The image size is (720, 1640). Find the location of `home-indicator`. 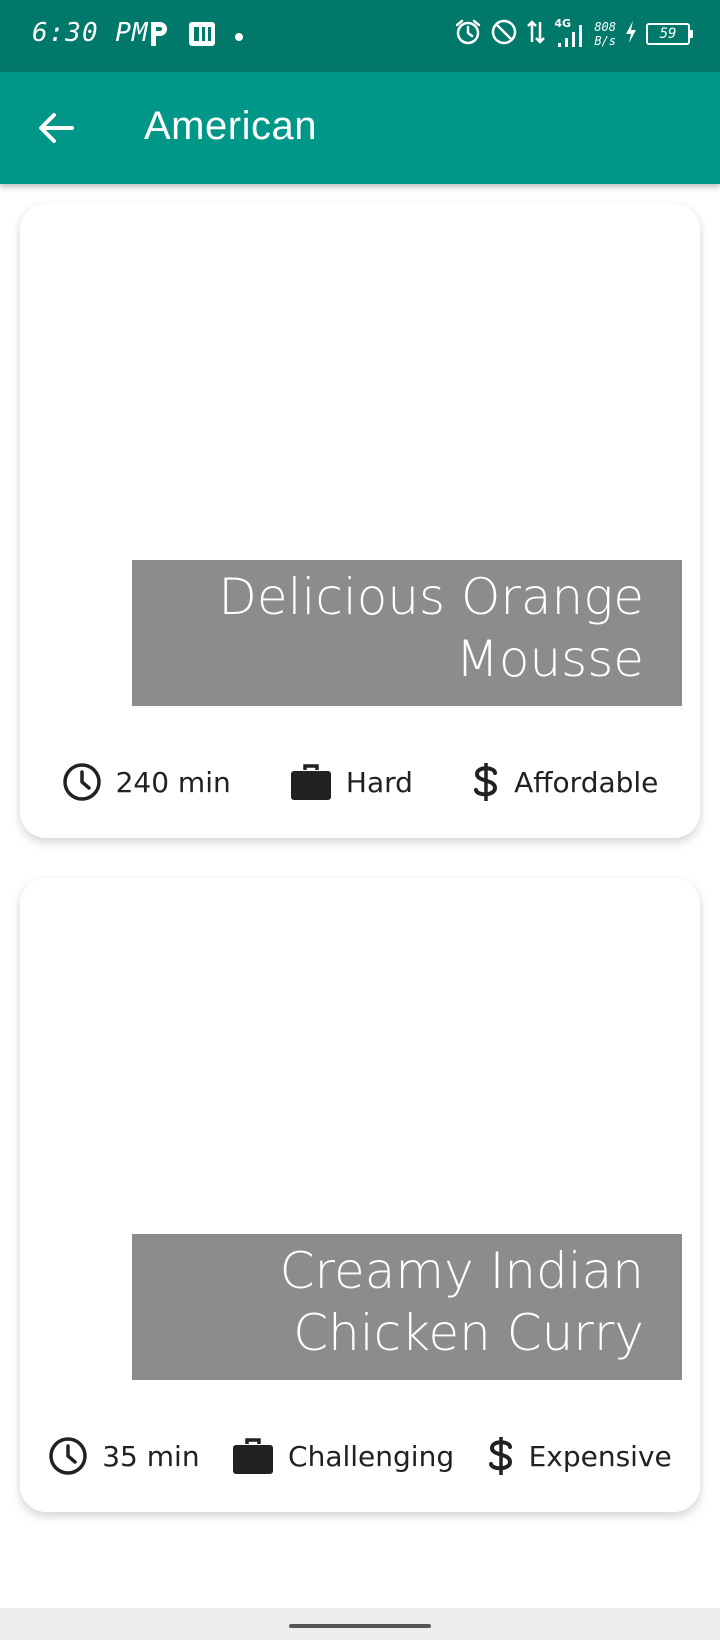

home-indicator is located at coordinates (360, 1626).